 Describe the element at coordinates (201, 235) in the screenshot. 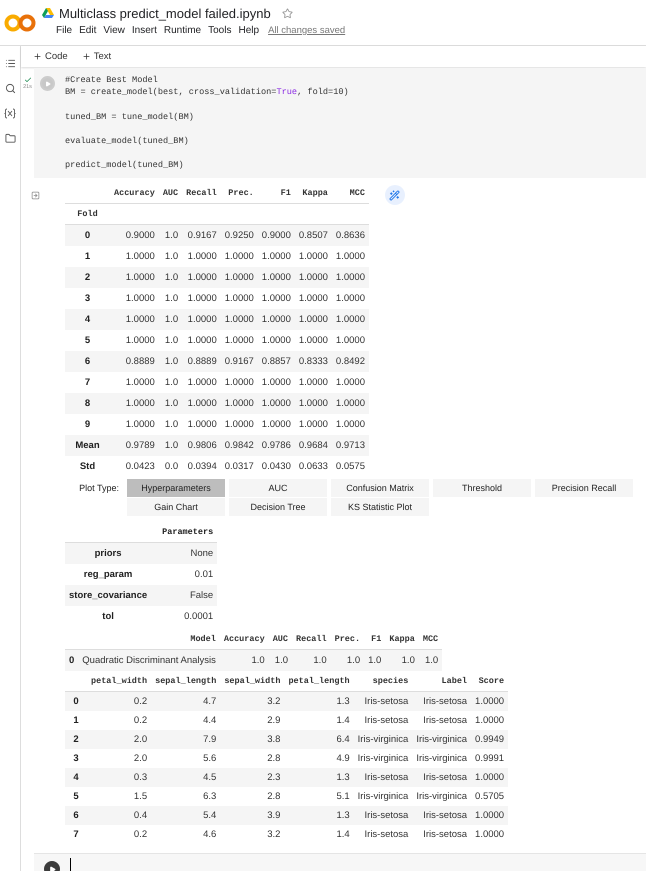

I see `table-cell: 0.9167` at that location.